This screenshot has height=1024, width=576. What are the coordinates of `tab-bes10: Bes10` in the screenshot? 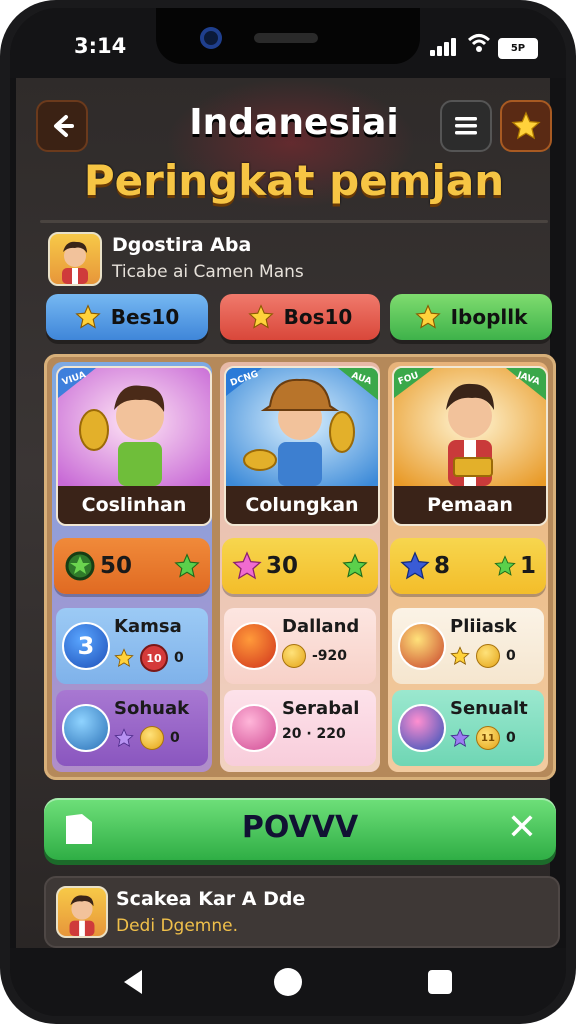 It's located at (127, 317).